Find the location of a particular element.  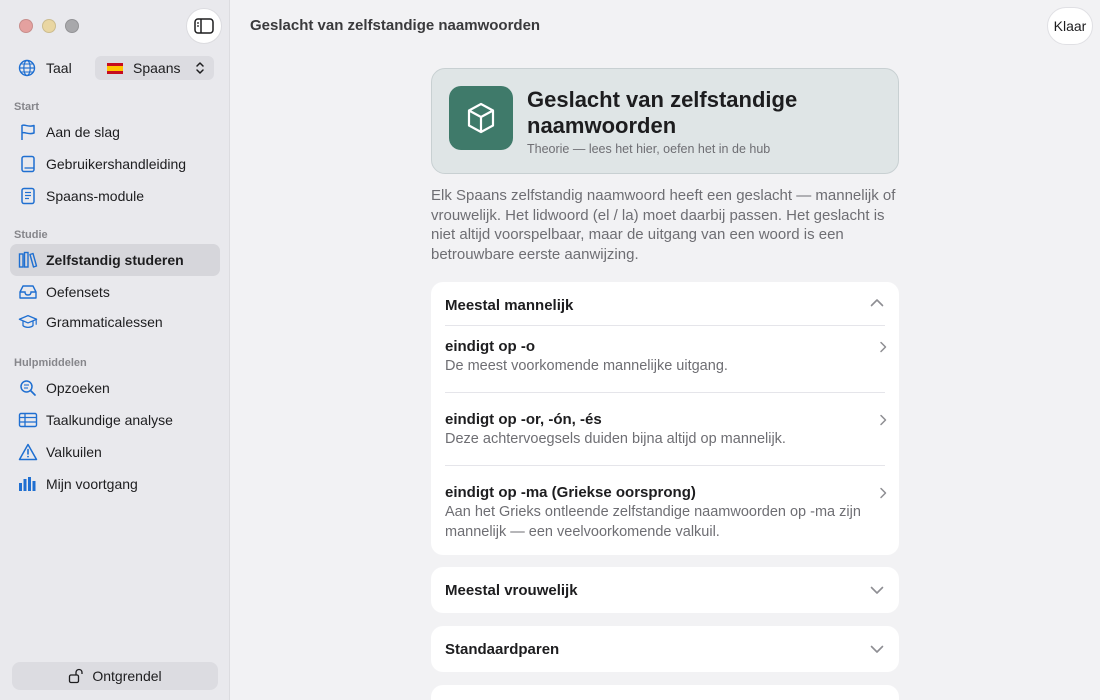

magnifier-icon is located at coordinates (28, 388).